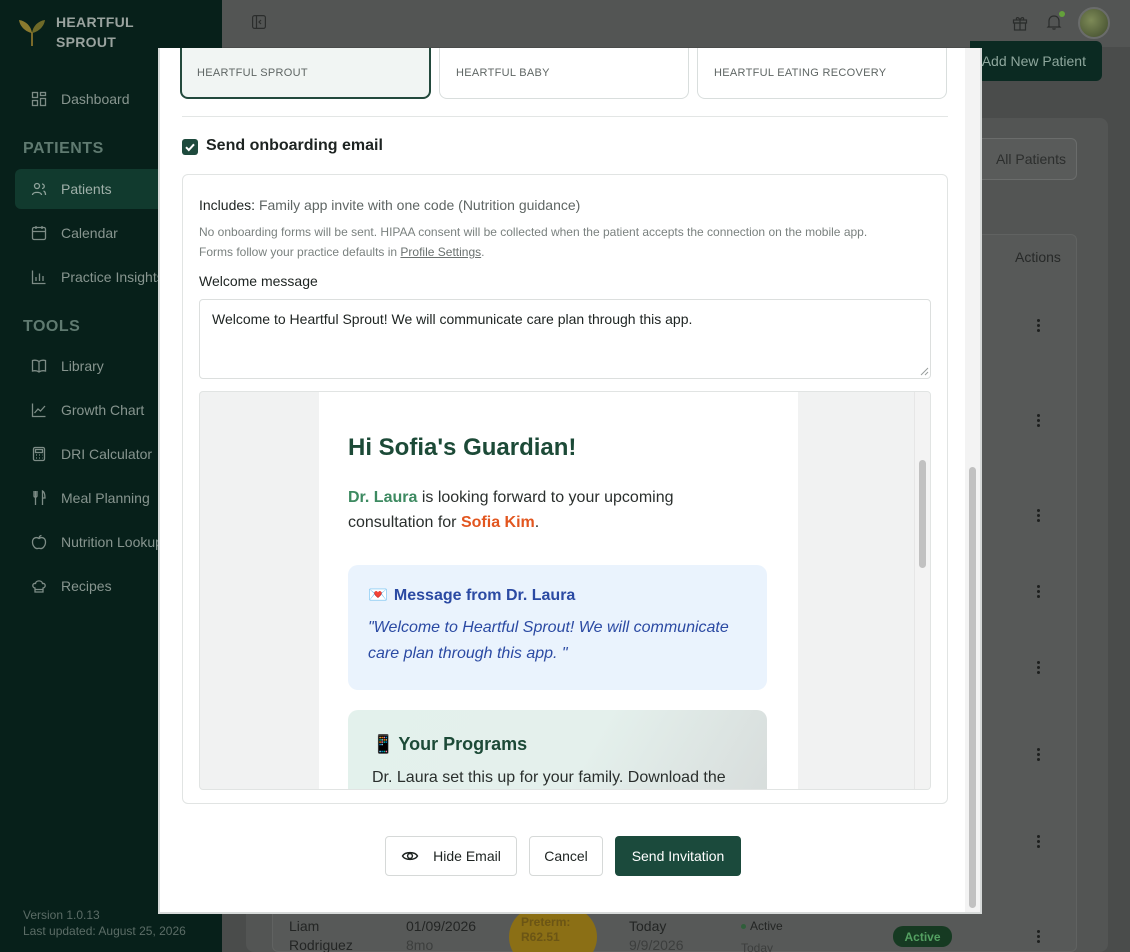  Describe the element at coordinates (822, 73) in the screenshot. I see `program-option-heartful-eating-recovery: HEARTFUL EATING RECOVERY` at that location.